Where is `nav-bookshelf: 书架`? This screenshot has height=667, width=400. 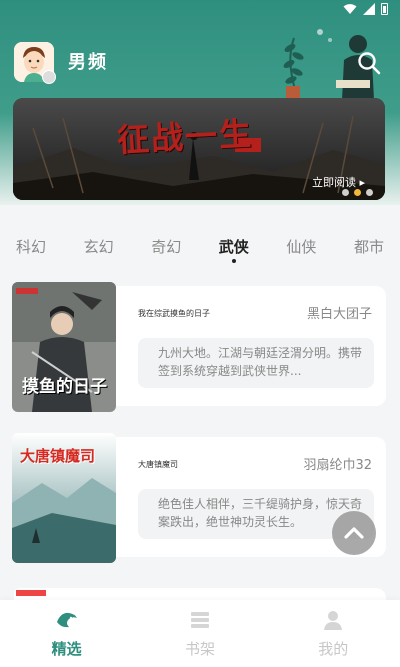 nav-bookshelf: 书架 is located at coordinates (200, 633).